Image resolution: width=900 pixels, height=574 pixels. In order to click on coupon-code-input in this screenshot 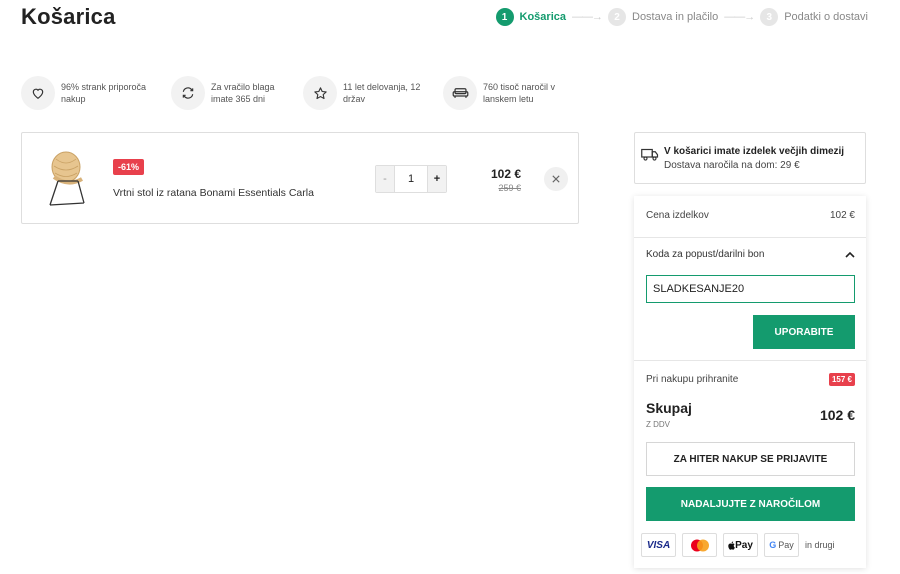, I will do `click(750, 289)`.